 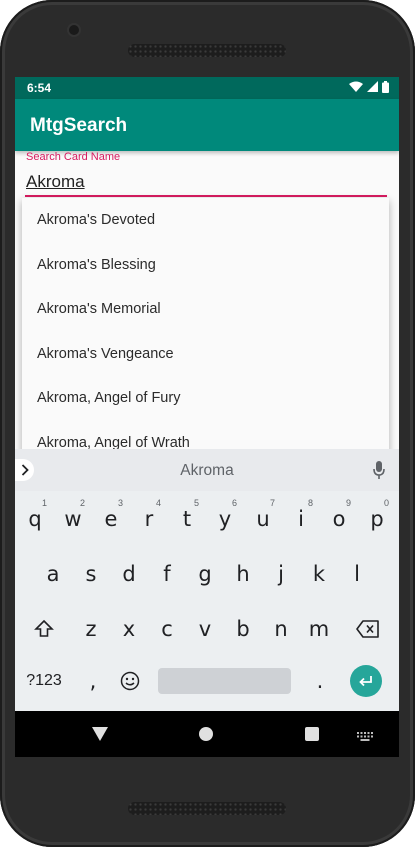 What do you see at coordinates (207, 50) in the screenshot?
I see `top-speaker` at bounding box center [207, 50].